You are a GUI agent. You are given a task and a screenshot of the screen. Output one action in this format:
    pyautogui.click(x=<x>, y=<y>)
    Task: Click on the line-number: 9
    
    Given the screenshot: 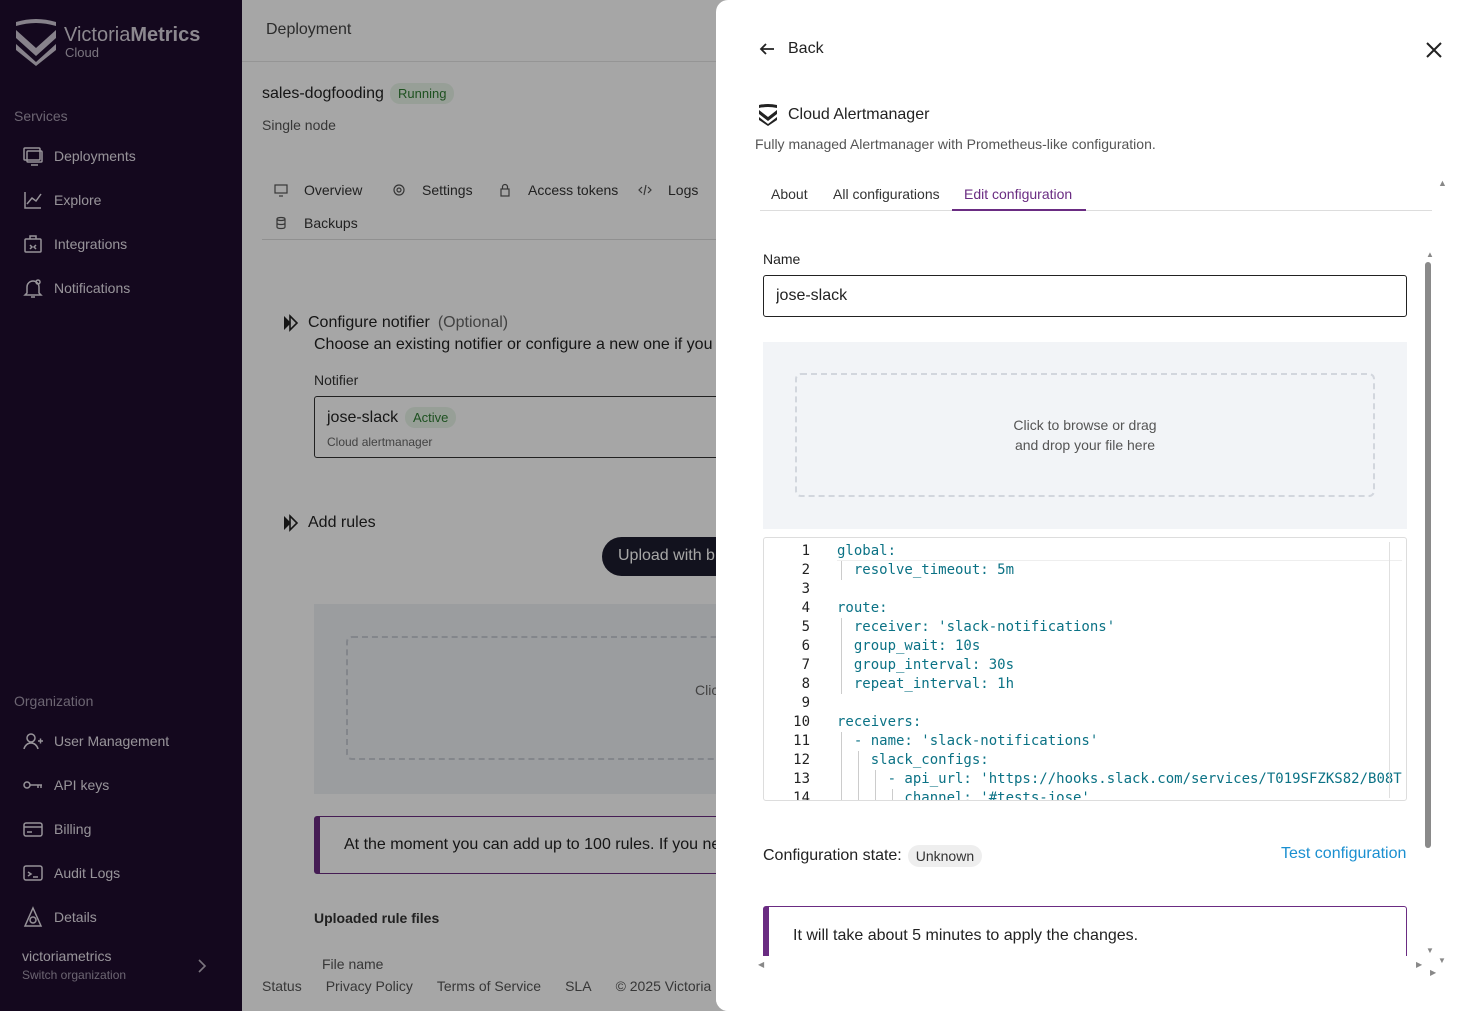 What is the action you would take?
    pyautogui.click(x=805, y=703)
    